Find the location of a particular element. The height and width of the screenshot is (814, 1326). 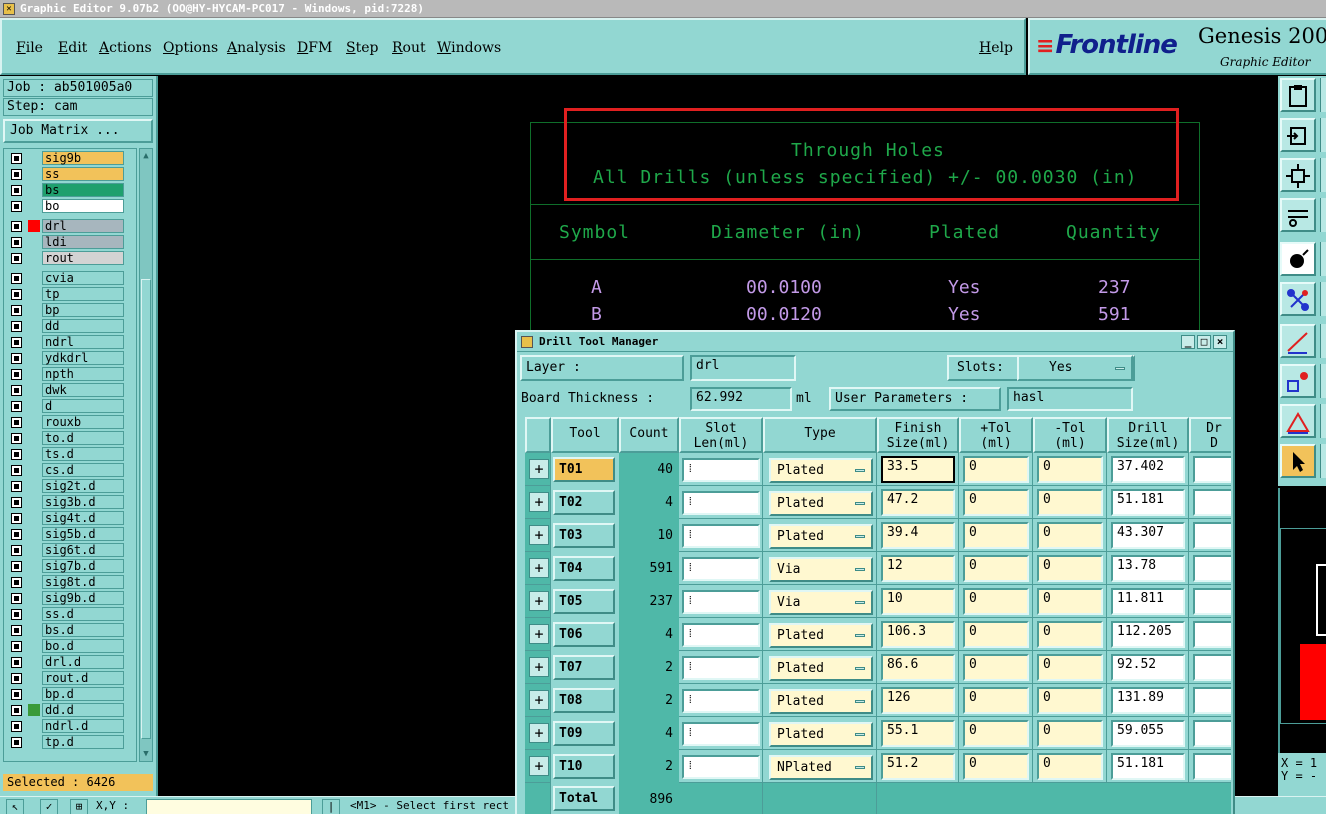

drill-size-input: 112.205 is located at coordinates (1148, 634).